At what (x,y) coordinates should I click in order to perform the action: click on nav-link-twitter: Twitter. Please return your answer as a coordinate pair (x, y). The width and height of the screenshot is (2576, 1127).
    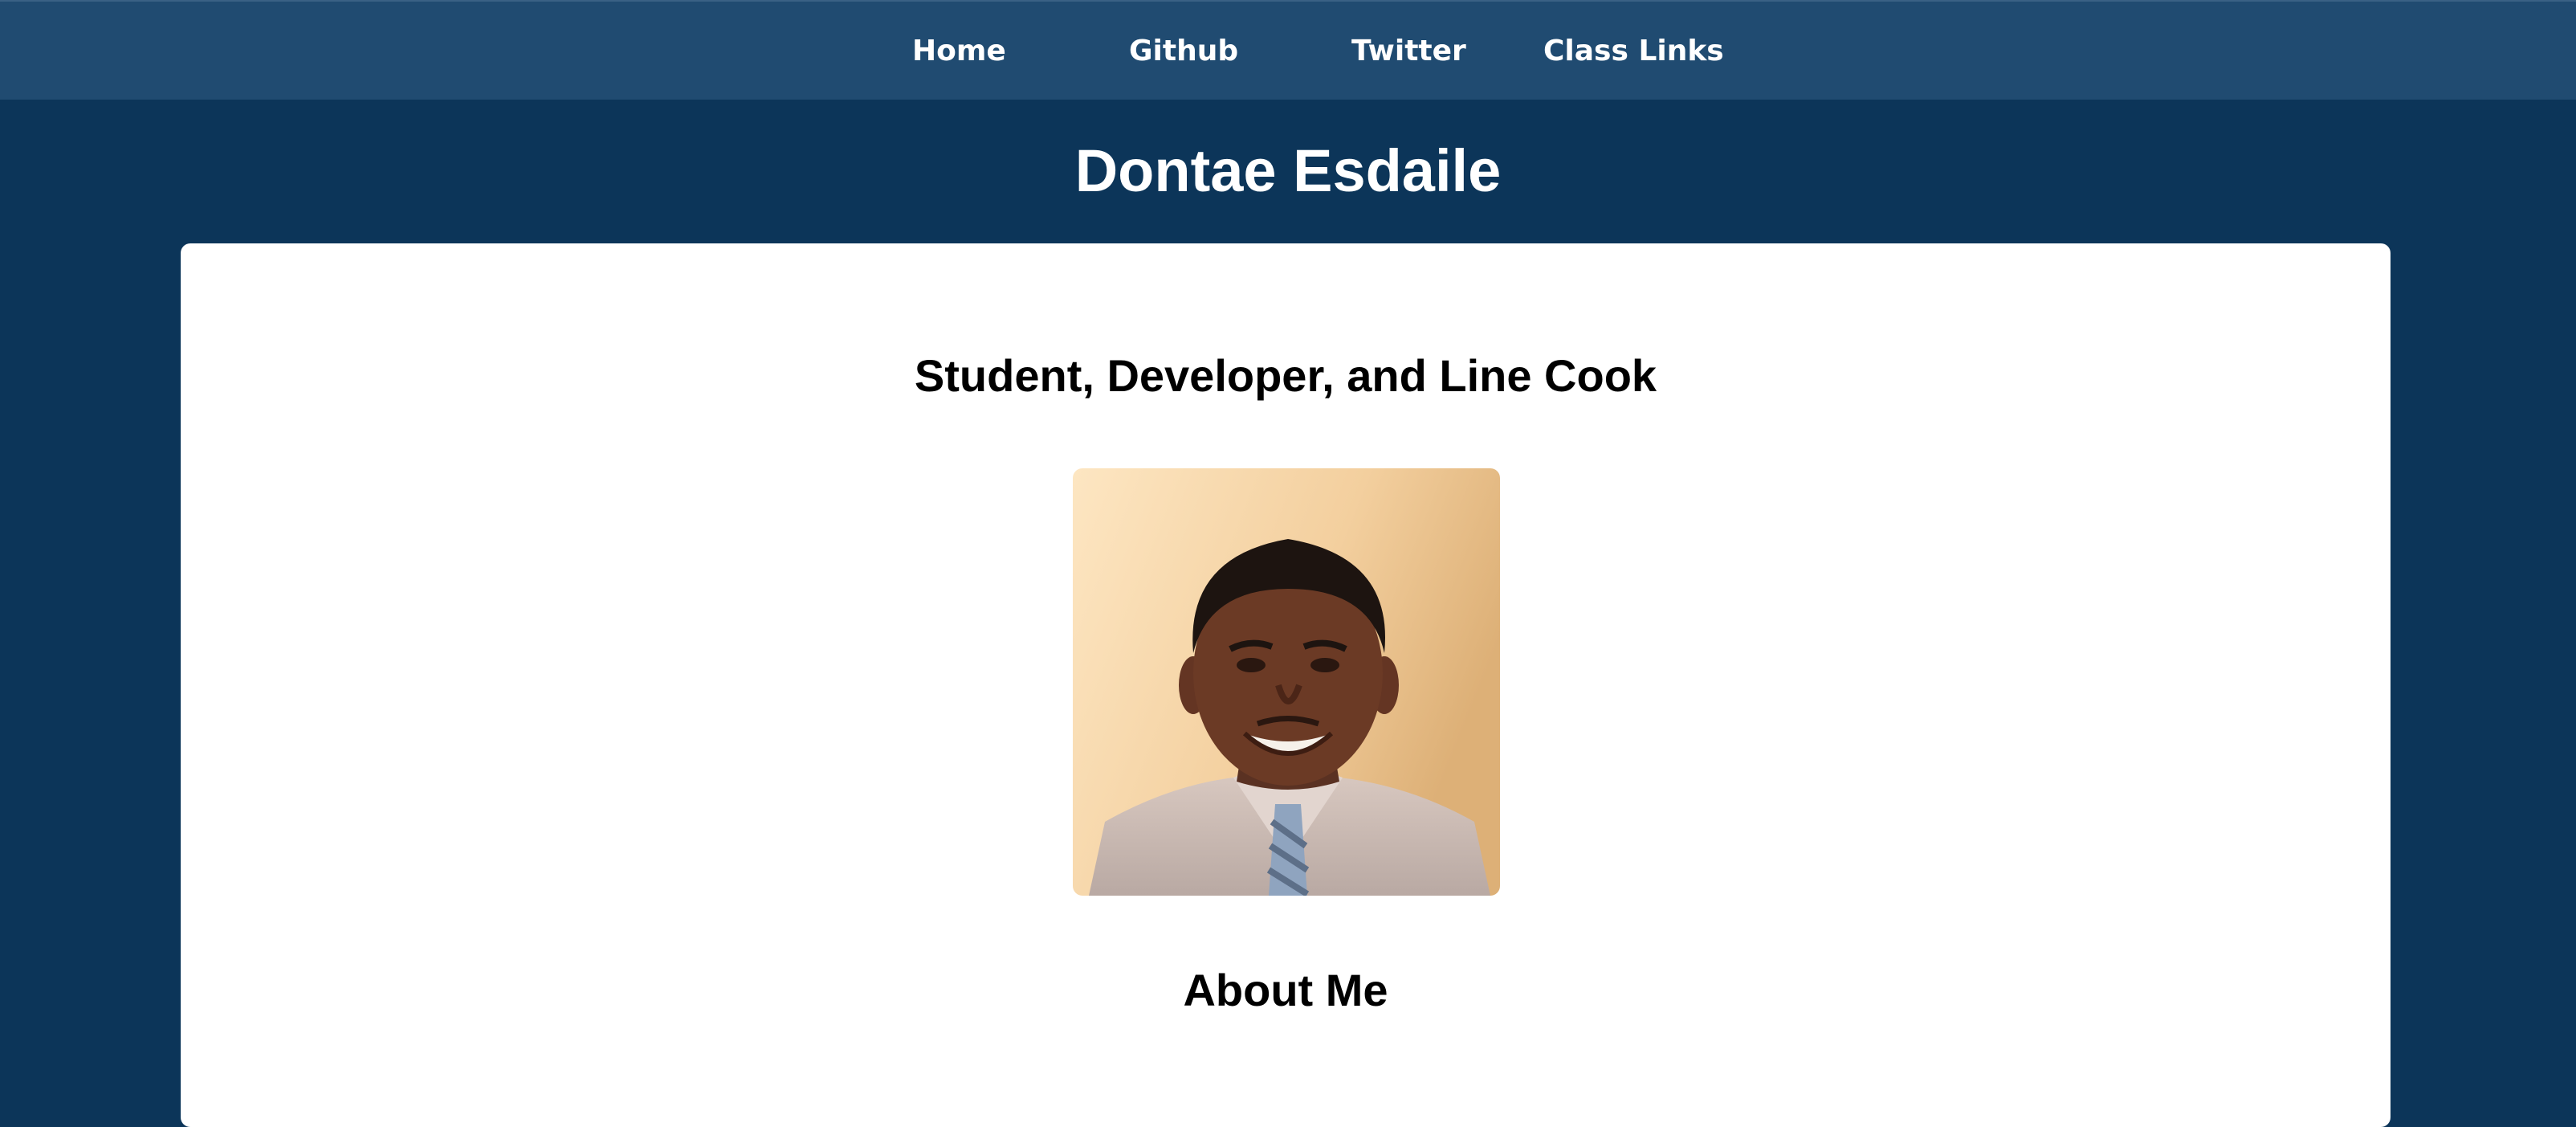
    Looking at the image, I should click on (1408, 51).